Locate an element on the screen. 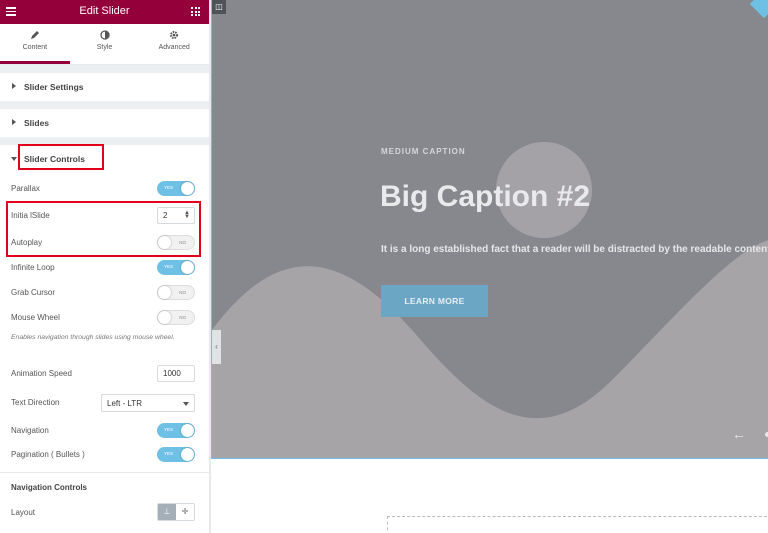 The width and height of the screenshot is (768, 533). layout-move-icon: ✛ is located at coordinates (185, 512).